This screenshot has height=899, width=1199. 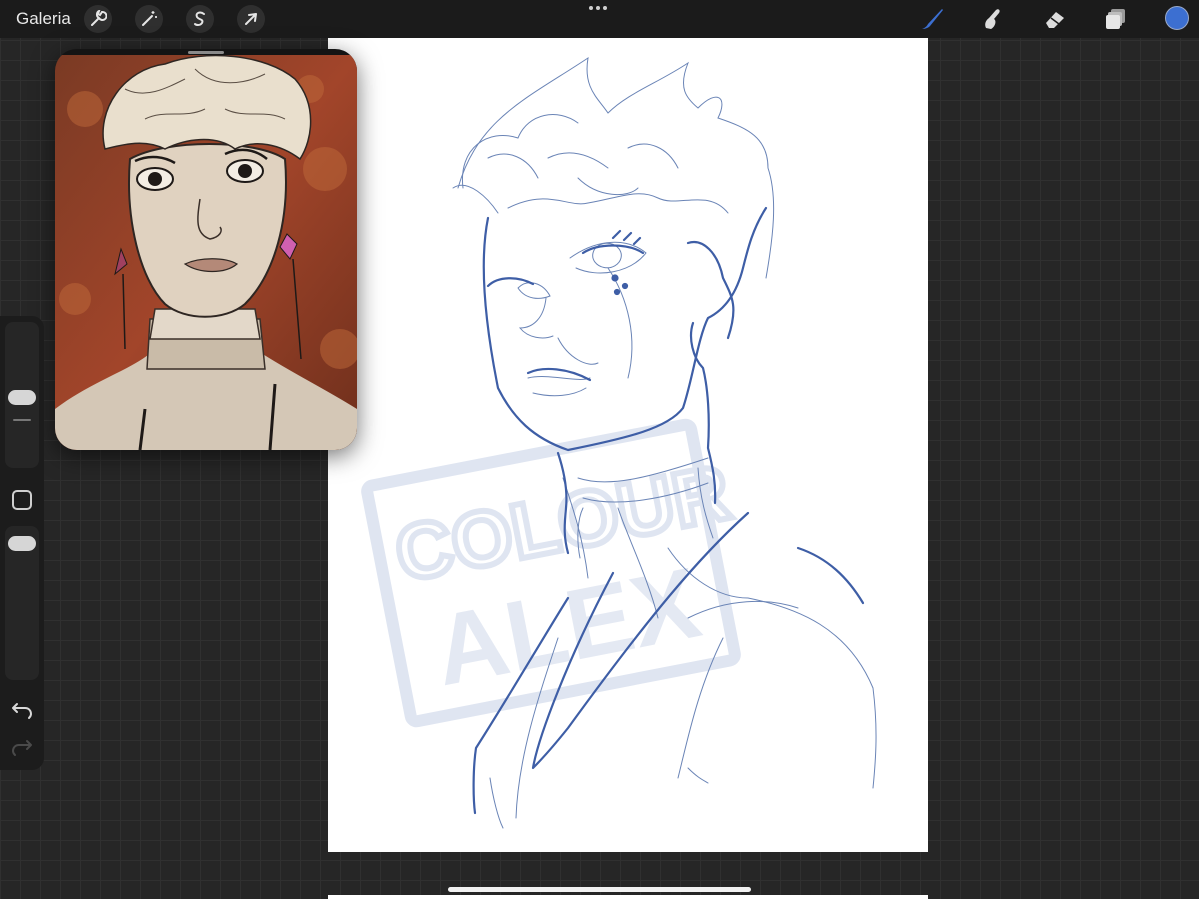 What do you see at coordinates (599, 889) in the screenshot?
I see `home-indicator` at bounding box center [599, 889].